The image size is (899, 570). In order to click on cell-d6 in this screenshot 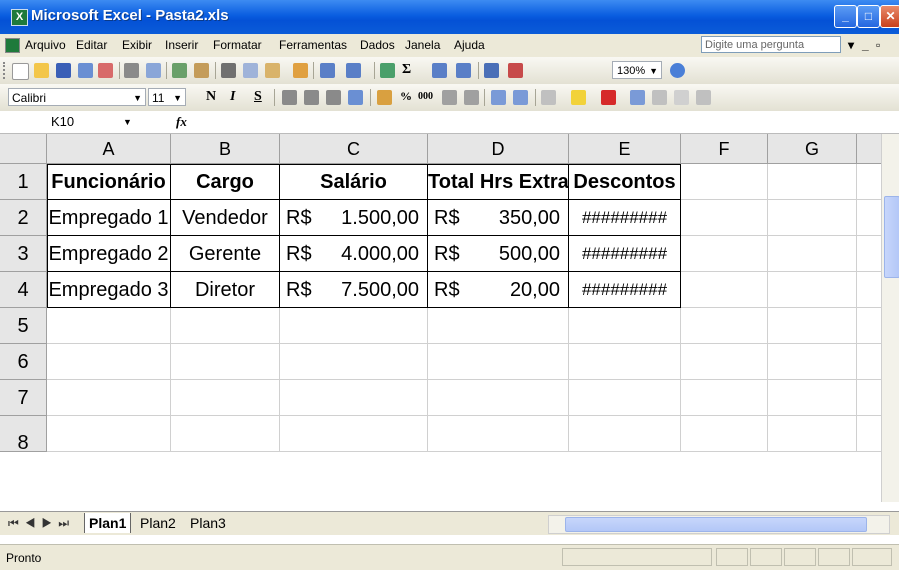, I will do `click(498, 362)`.